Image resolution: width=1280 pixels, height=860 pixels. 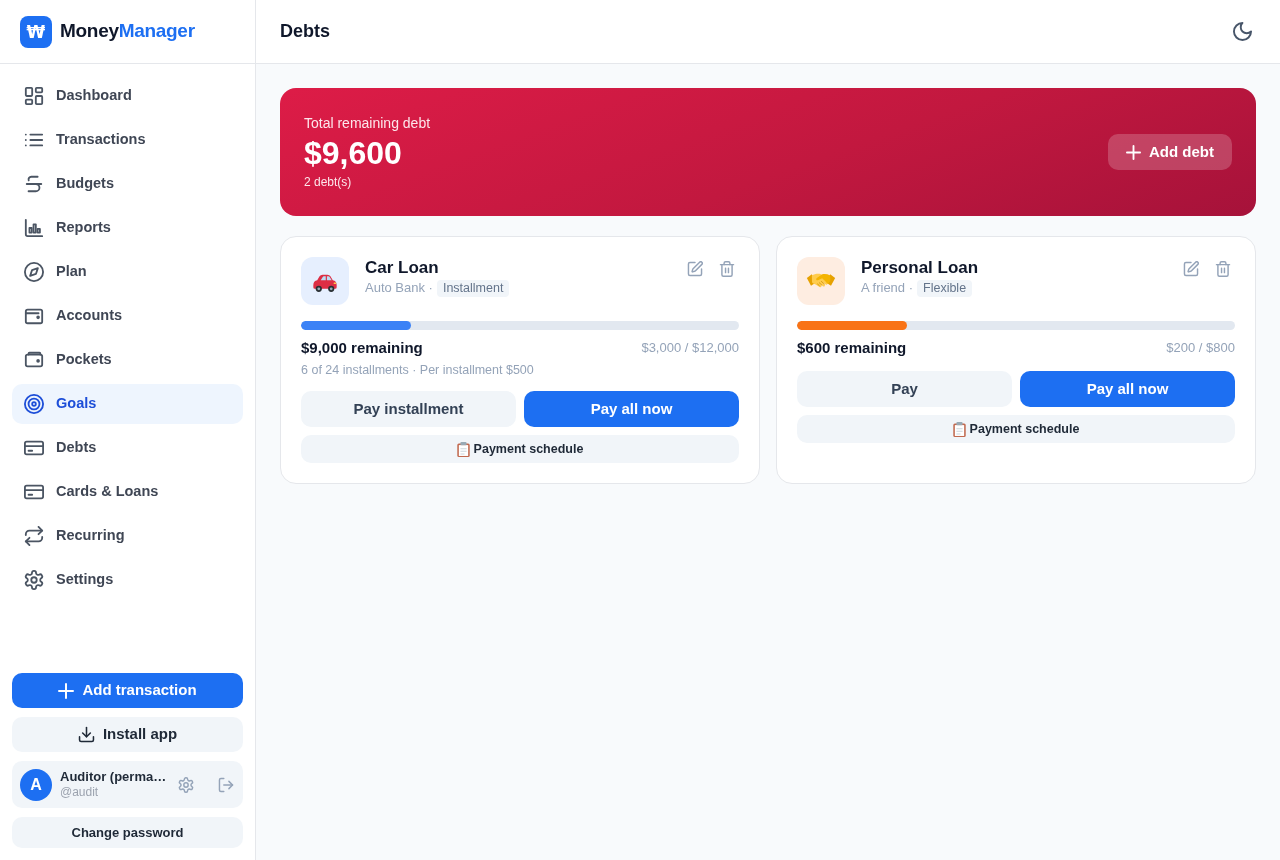 I want to click on paid-of-total: $200 / $800, so click(x=1200, y=348).